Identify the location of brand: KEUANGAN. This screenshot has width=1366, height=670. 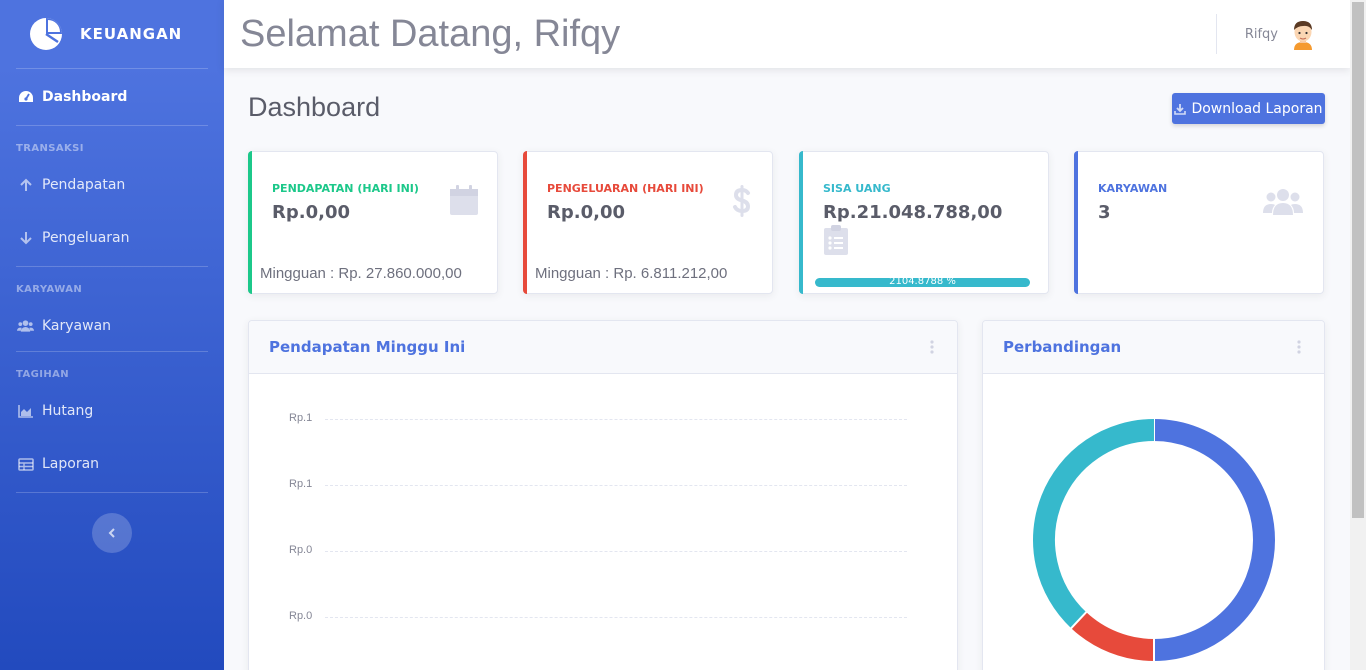
(112, 34).